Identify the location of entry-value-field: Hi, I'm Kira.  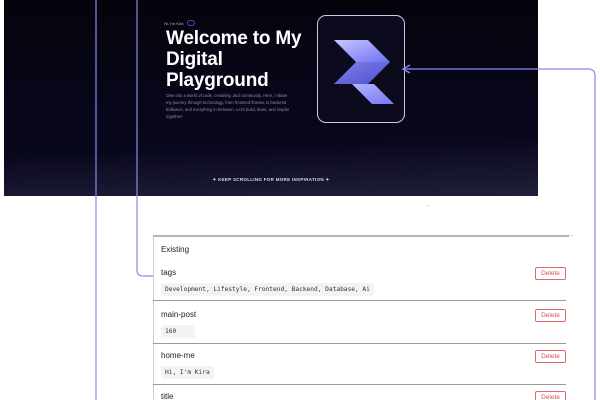
(187, 372).